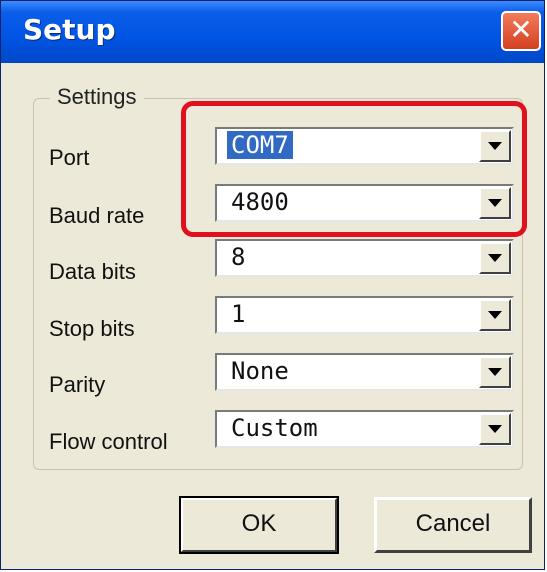 This screenshot has width=547, height=572. I want to click on title-bar: Setup ✕, so click(272, 32).